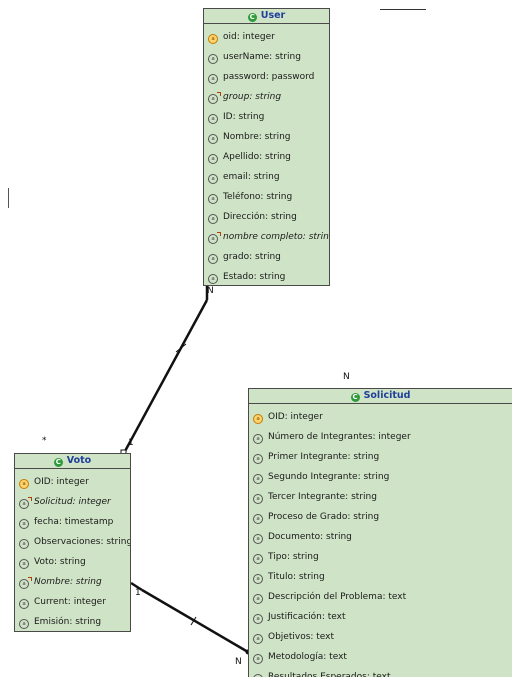 The image size is (512, 677). I want to click on attribute-row: a Primer Integrante: string, so click(380, 457).